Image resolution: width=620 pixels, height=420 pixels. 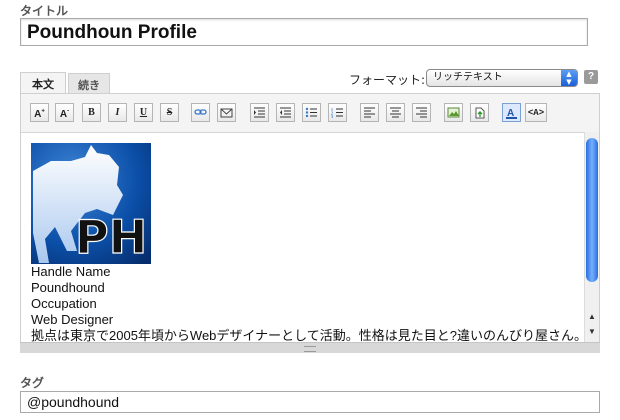 What do you see at coordinates (337, 112) in the screenshot?
I see `numbered-list-icon: 123` at bounding box center [337, 112].